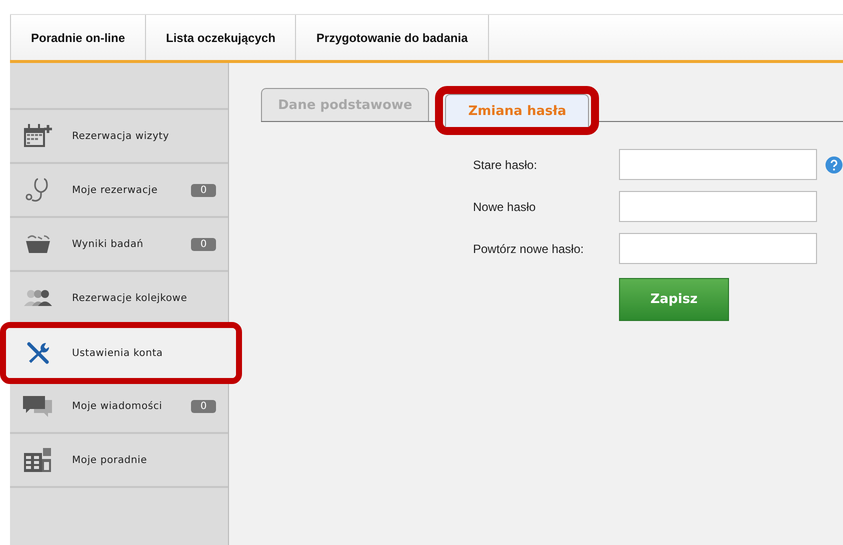 The image size is (843, 545). Describe the element at coordinates (221, 37) in the screenshot. I see `nav-tab: Lista oczekujących` at that location.